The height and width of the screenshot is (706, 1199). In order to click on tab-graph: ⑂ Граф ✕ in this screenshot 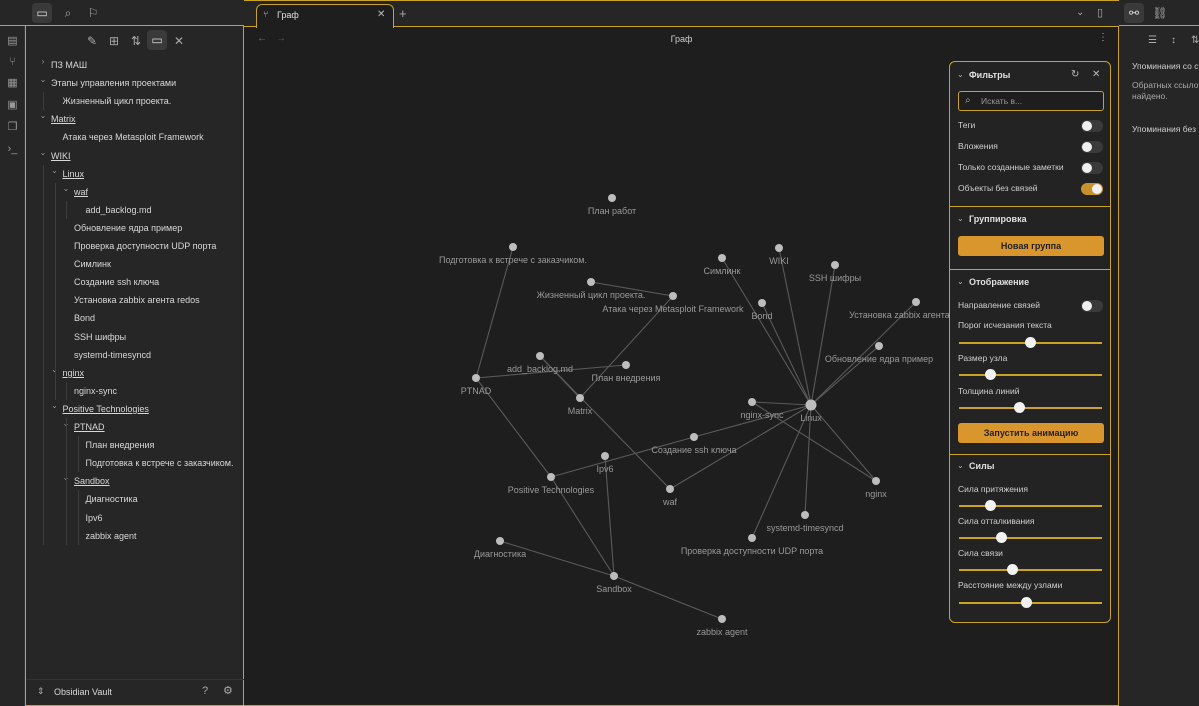, I will do `click(325, 16)`.